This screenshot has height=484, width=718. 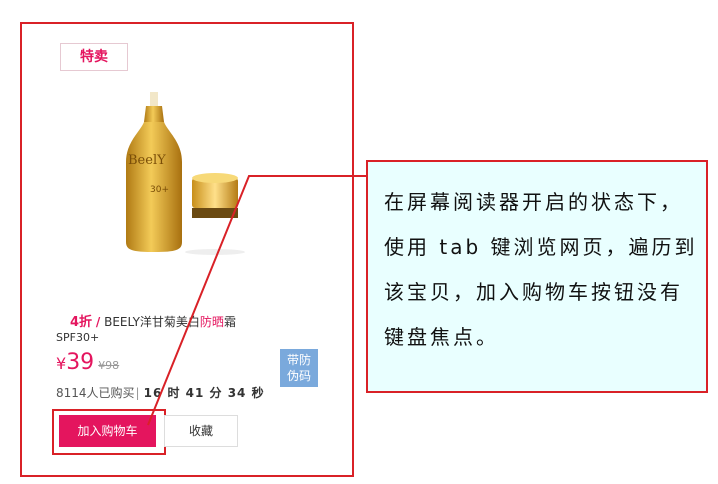 What do you see at coordinates (95, 393) in the screenshot?
I see `buyer-count: 8114人已购买` at bounding box center [95, 393].